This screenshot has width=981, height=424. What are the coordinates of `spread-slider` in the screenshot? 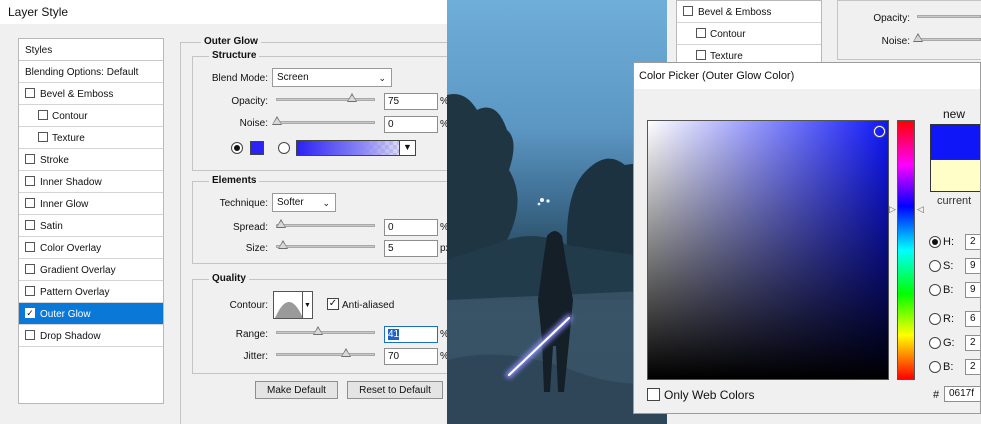 It's located at (325, 223).